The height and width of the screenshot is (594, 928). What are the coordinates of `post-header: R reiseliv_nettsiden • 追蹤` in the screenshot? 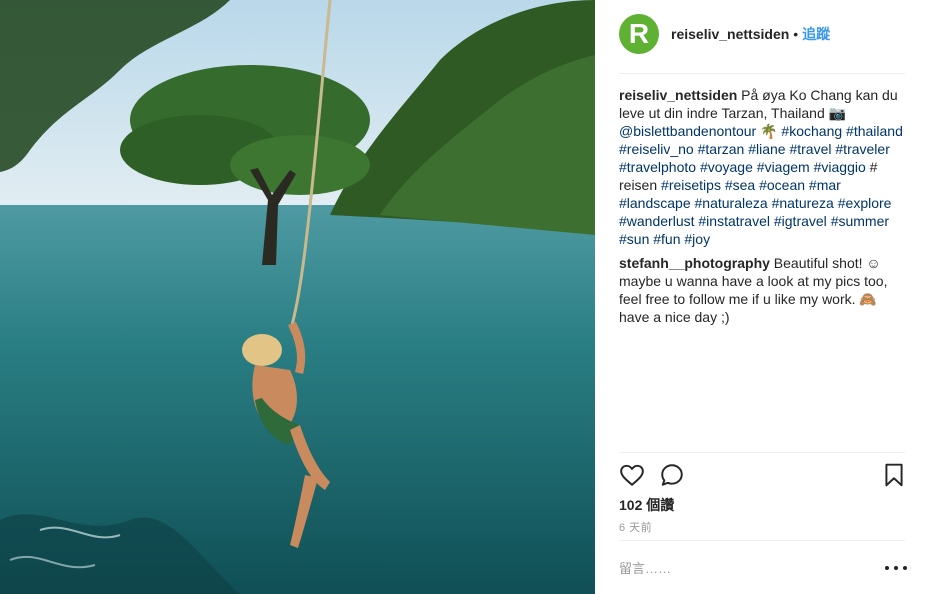 It's located at (724, 34).